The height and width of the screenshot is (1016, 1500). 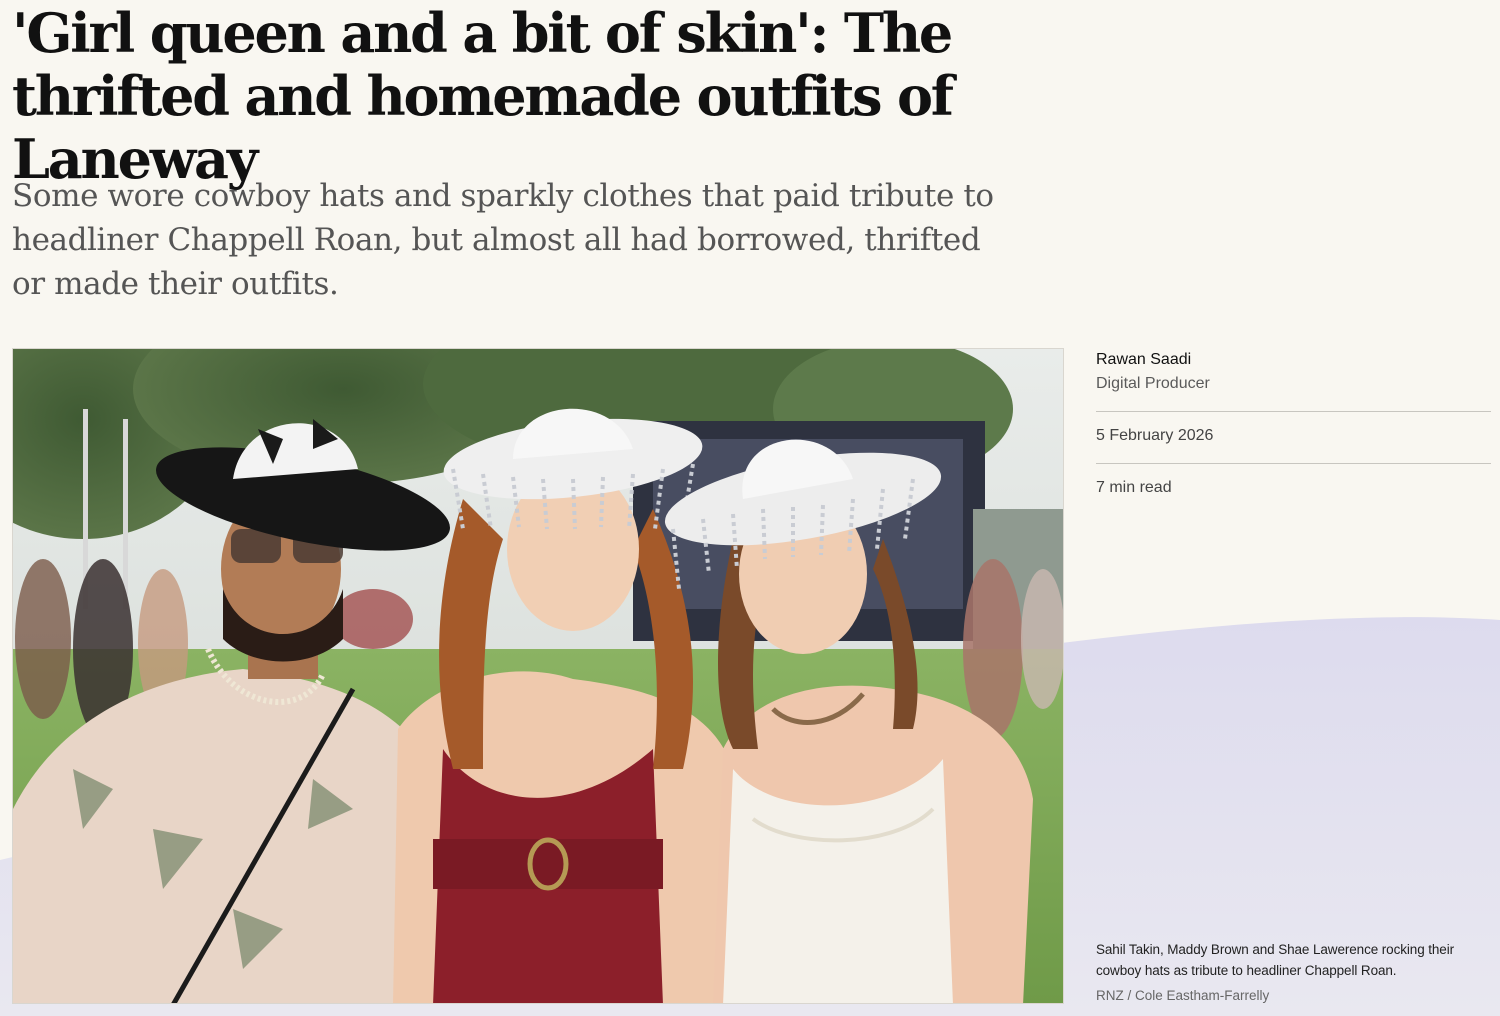 What do you see at coordinates (1153, 383) in the screenshot?
I see `author-role: Digital Producer` at bounding box center [1153, 383].